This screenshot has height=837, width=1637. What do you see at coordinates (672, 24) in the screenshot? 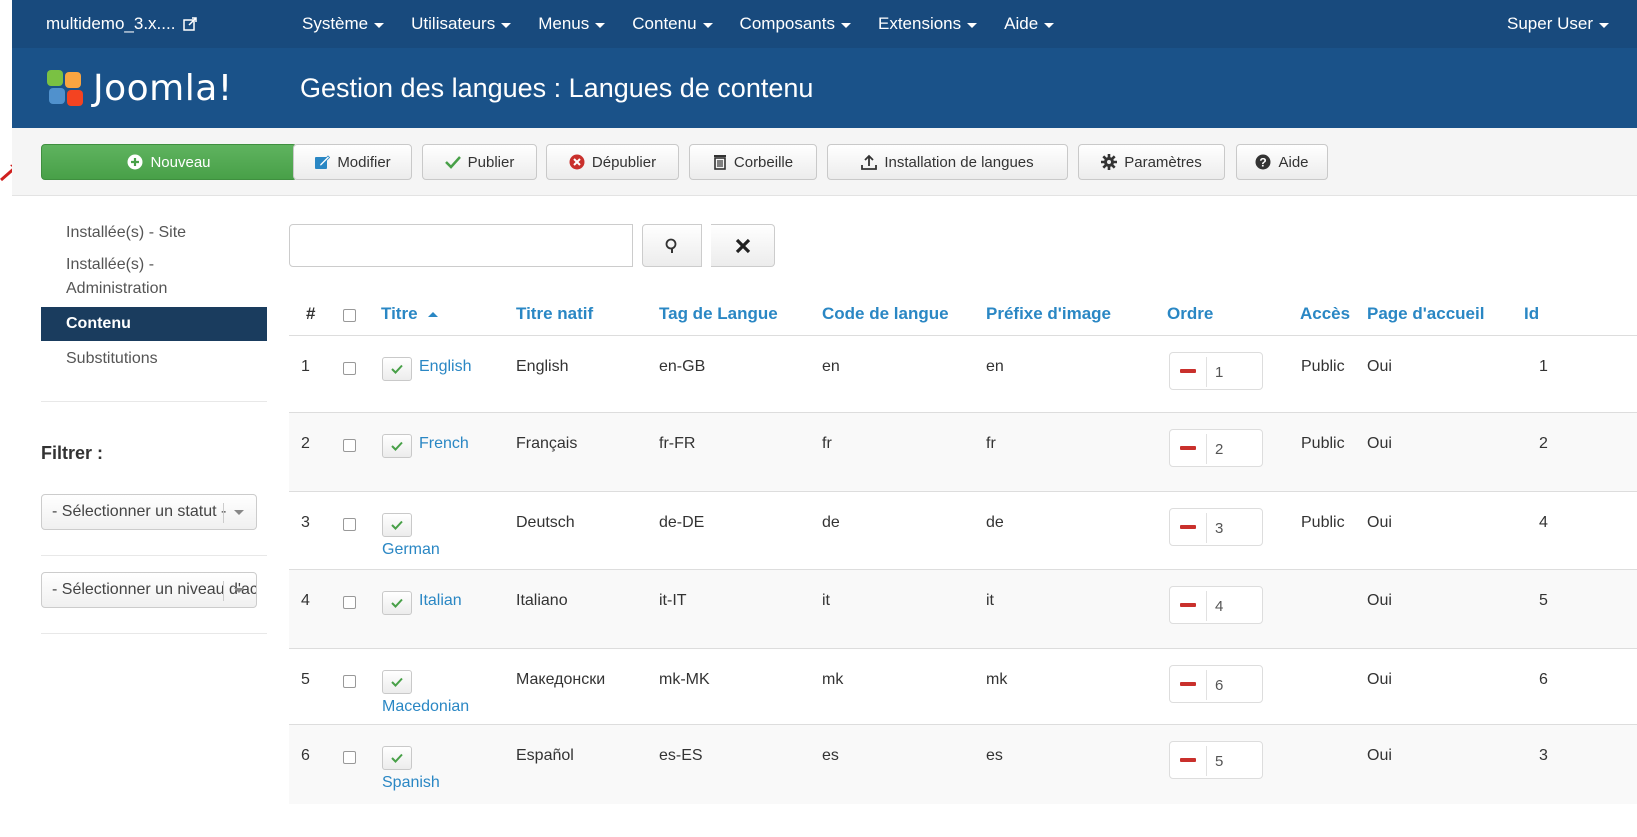
I see `menu-contenu: Contenu` at bounding box center [672, 24].